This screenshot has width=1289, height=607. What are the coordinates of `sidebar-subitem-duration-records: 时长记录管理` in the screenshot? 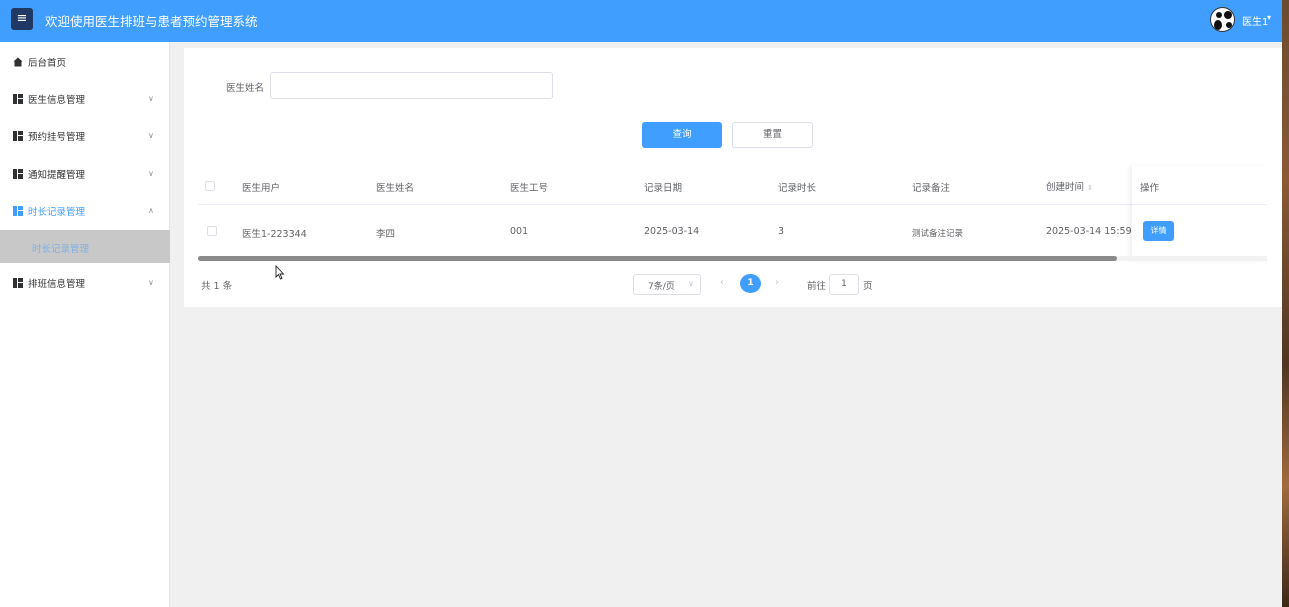 It's located at (85, 246).